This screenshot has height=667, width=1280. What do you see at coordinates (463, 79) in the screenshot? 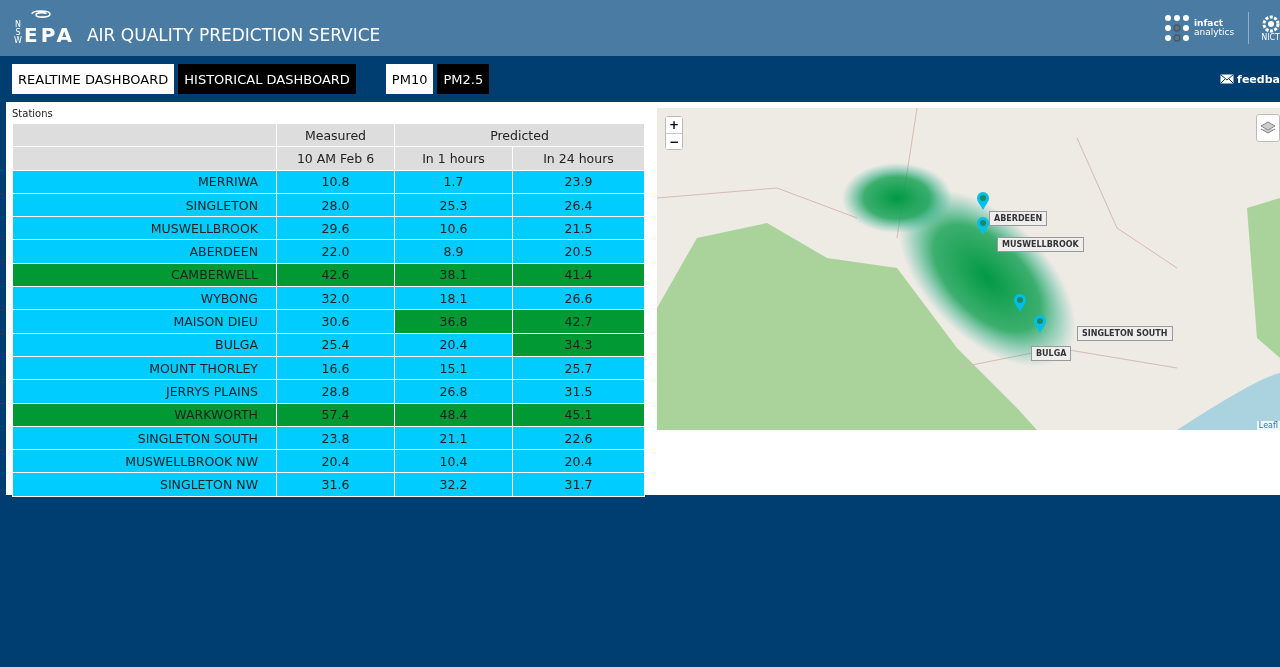
I see `pollutant-tab: PM2.5` at bounding box center [463, 79].